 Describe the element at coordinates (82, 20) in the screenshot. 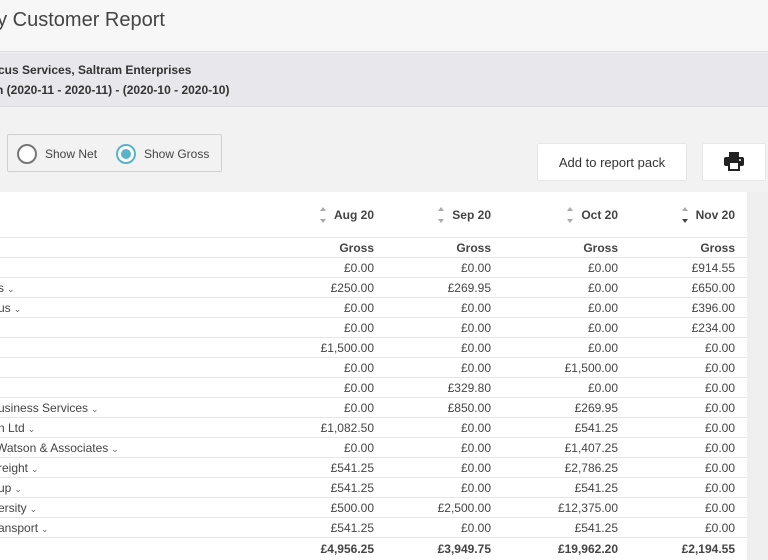

I see `page-title: by Customer Report` at that location.